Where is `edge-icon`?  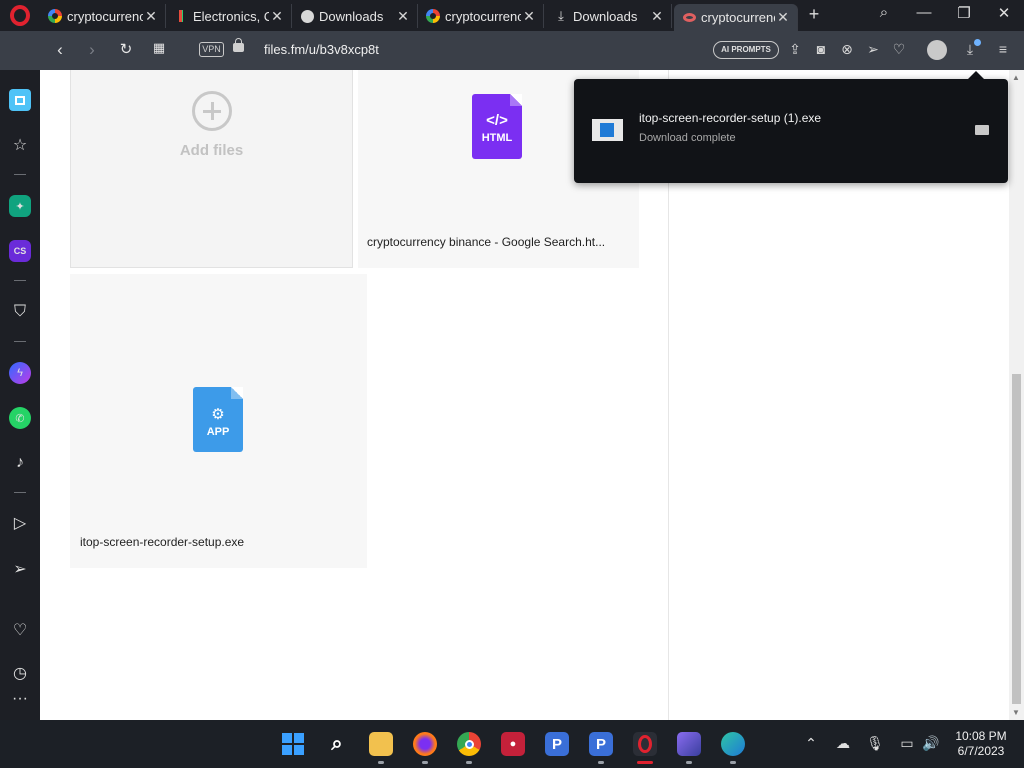
edge-icon is located at coordinates (733, 744).